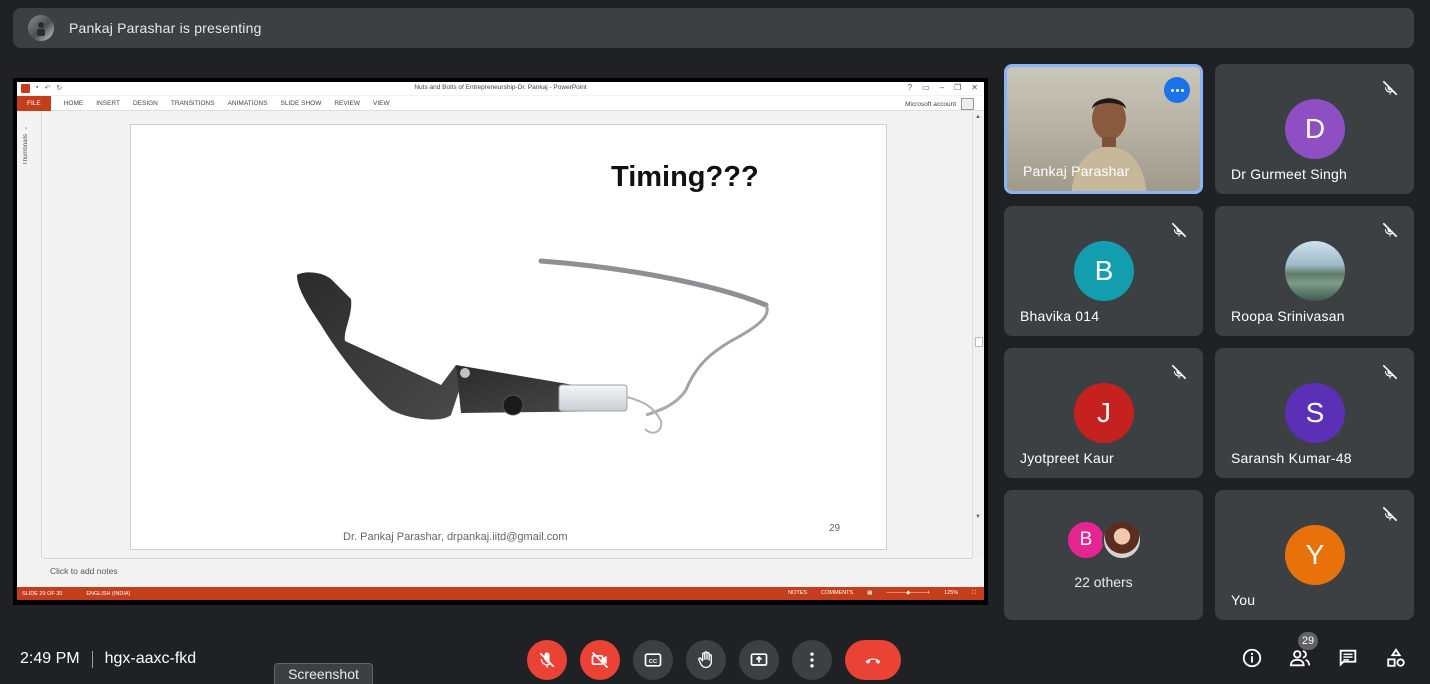  I want to click on participant-tile-others: B 22 others, so click(1103, 555).